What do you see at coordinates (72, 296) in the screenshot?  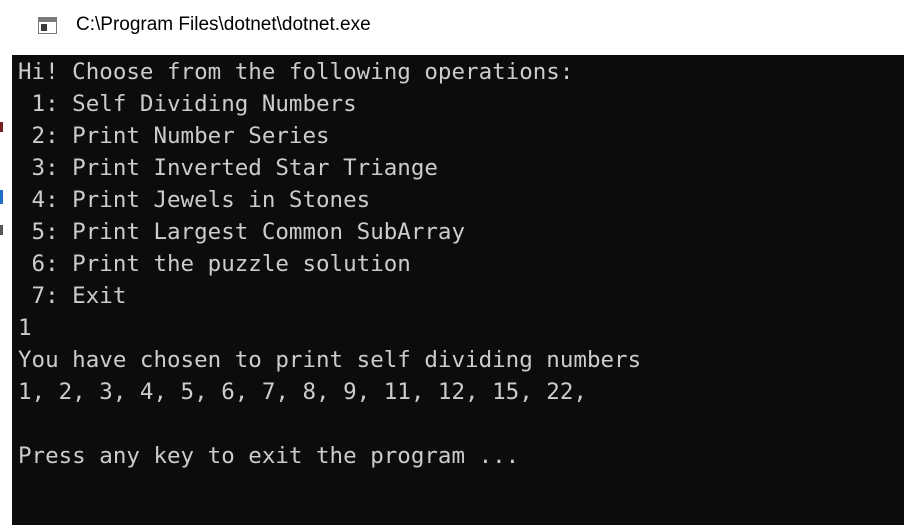 I see `console-line-option-7: 7: Exit` at bounding box center [72, 296].